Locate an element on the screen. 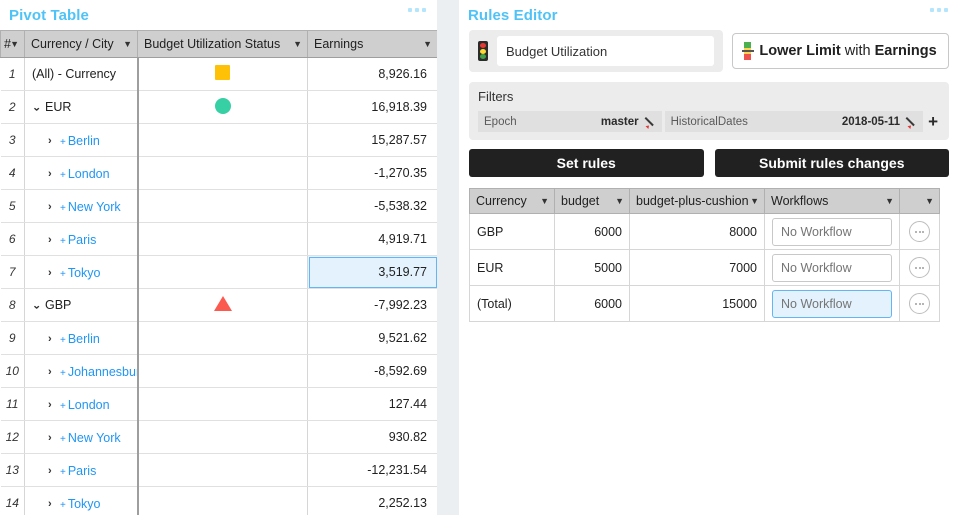 Image resolution: width=959 pixels, height=515 pixels. table-row: 11 › + London 127.44 is located at coordinates (218, 404).